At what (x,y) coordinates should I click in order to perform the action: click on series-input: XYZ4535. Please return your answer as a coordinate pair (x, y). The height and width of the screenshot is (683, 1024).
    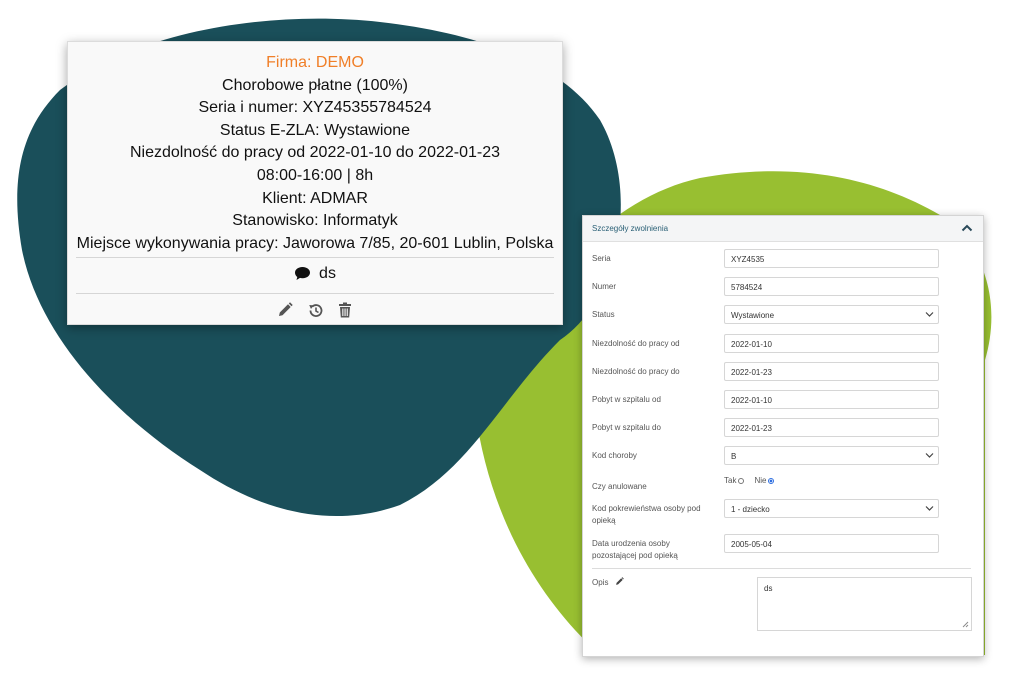
    Looking at the image, I should click on (831, 258).